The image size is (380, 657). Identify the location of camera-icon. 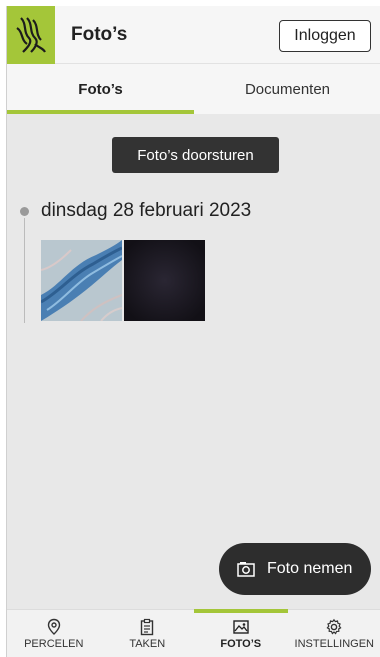
(246, 569).